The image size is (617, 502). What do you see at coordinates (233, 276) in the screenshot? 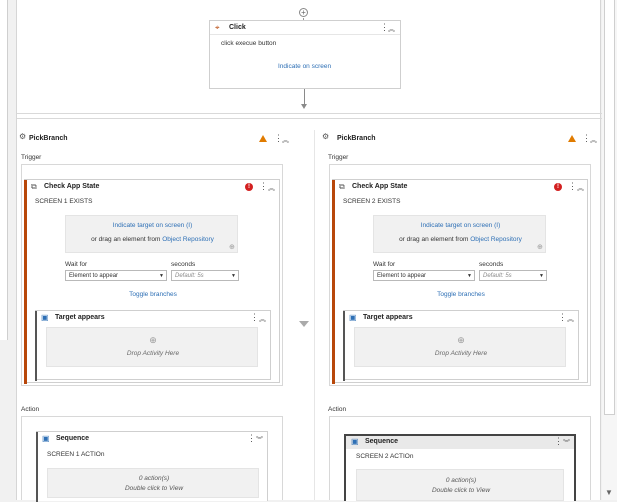
I see `left-seconds-chevron-down-icon: ▼` at bounding box center [233, 276].